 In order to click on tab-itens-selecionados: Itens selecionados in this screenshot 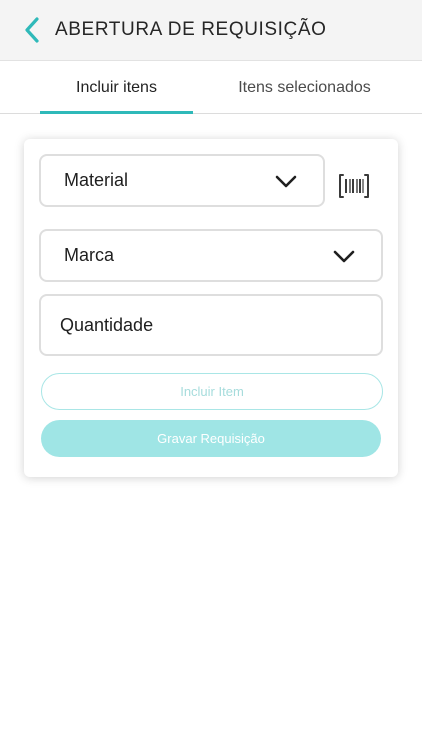, I will do `click(304, 87)`.